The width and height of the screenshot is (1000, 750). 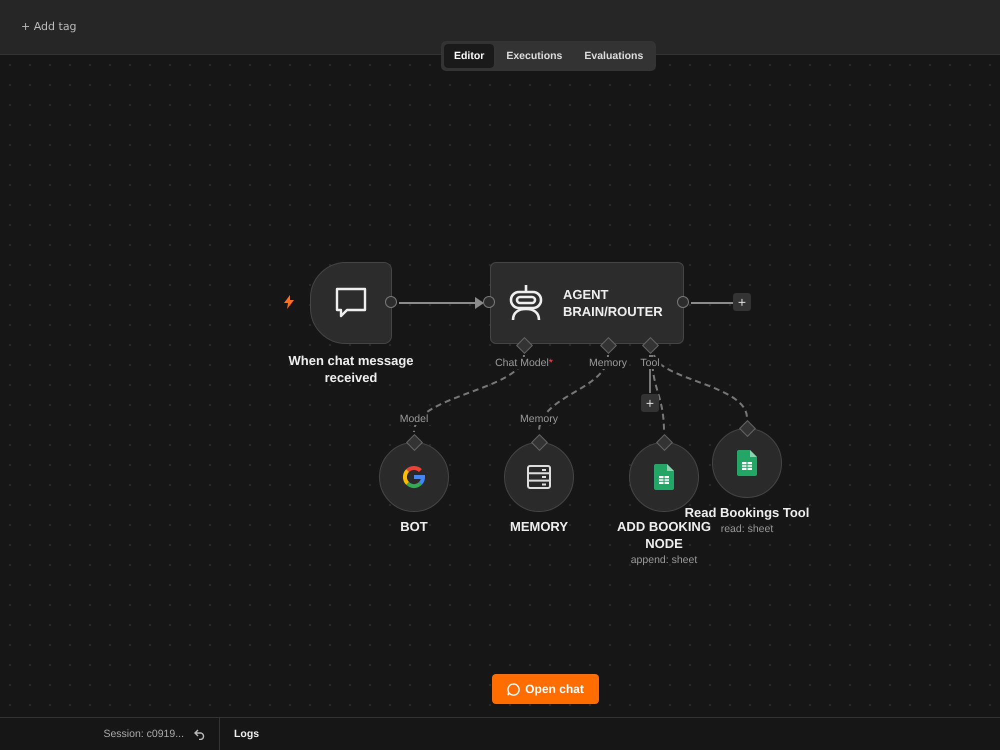 What do you see at coordinates (524, 363) in the screenshot?
I see `port-label: Chat Model*` at bounding box center [524, 363].